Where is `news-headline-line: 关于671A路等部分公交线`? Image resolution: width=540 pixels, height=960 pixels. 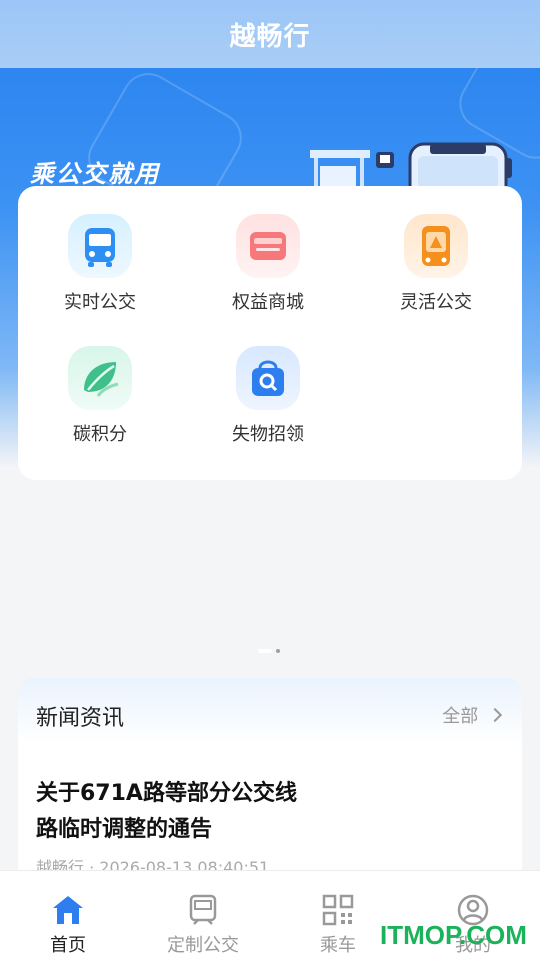
news-headline-line: 关于671A路等部分公交线 is located at coordinates (166, 793).